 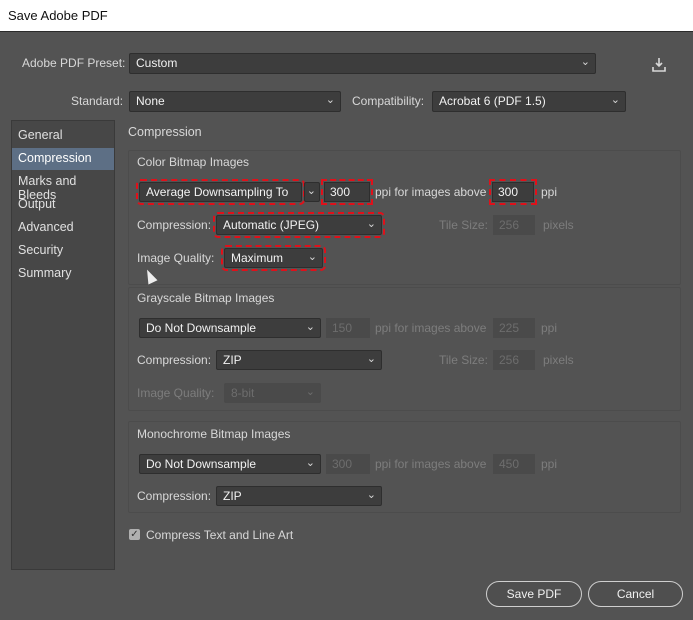 I want to click on mono-compression-label: Compression:, so click(x=174, y=496).